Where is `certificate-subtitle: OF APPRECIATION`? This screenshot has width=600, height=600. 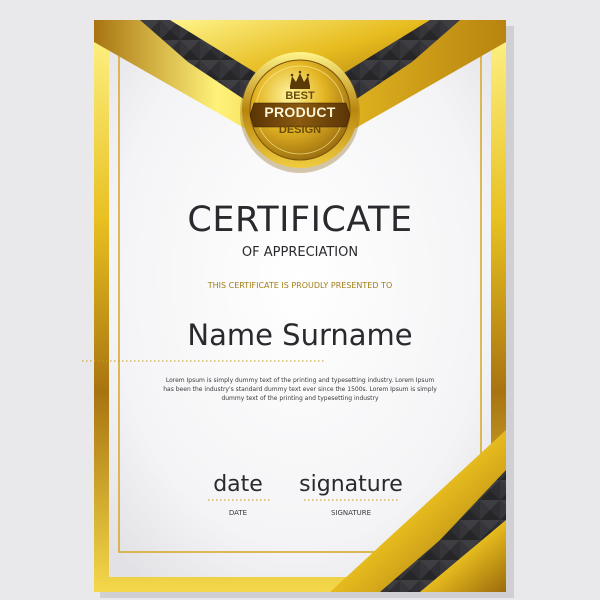
certificate-subtitle: OF APPRECIATION is located at coordinates (300, 252).